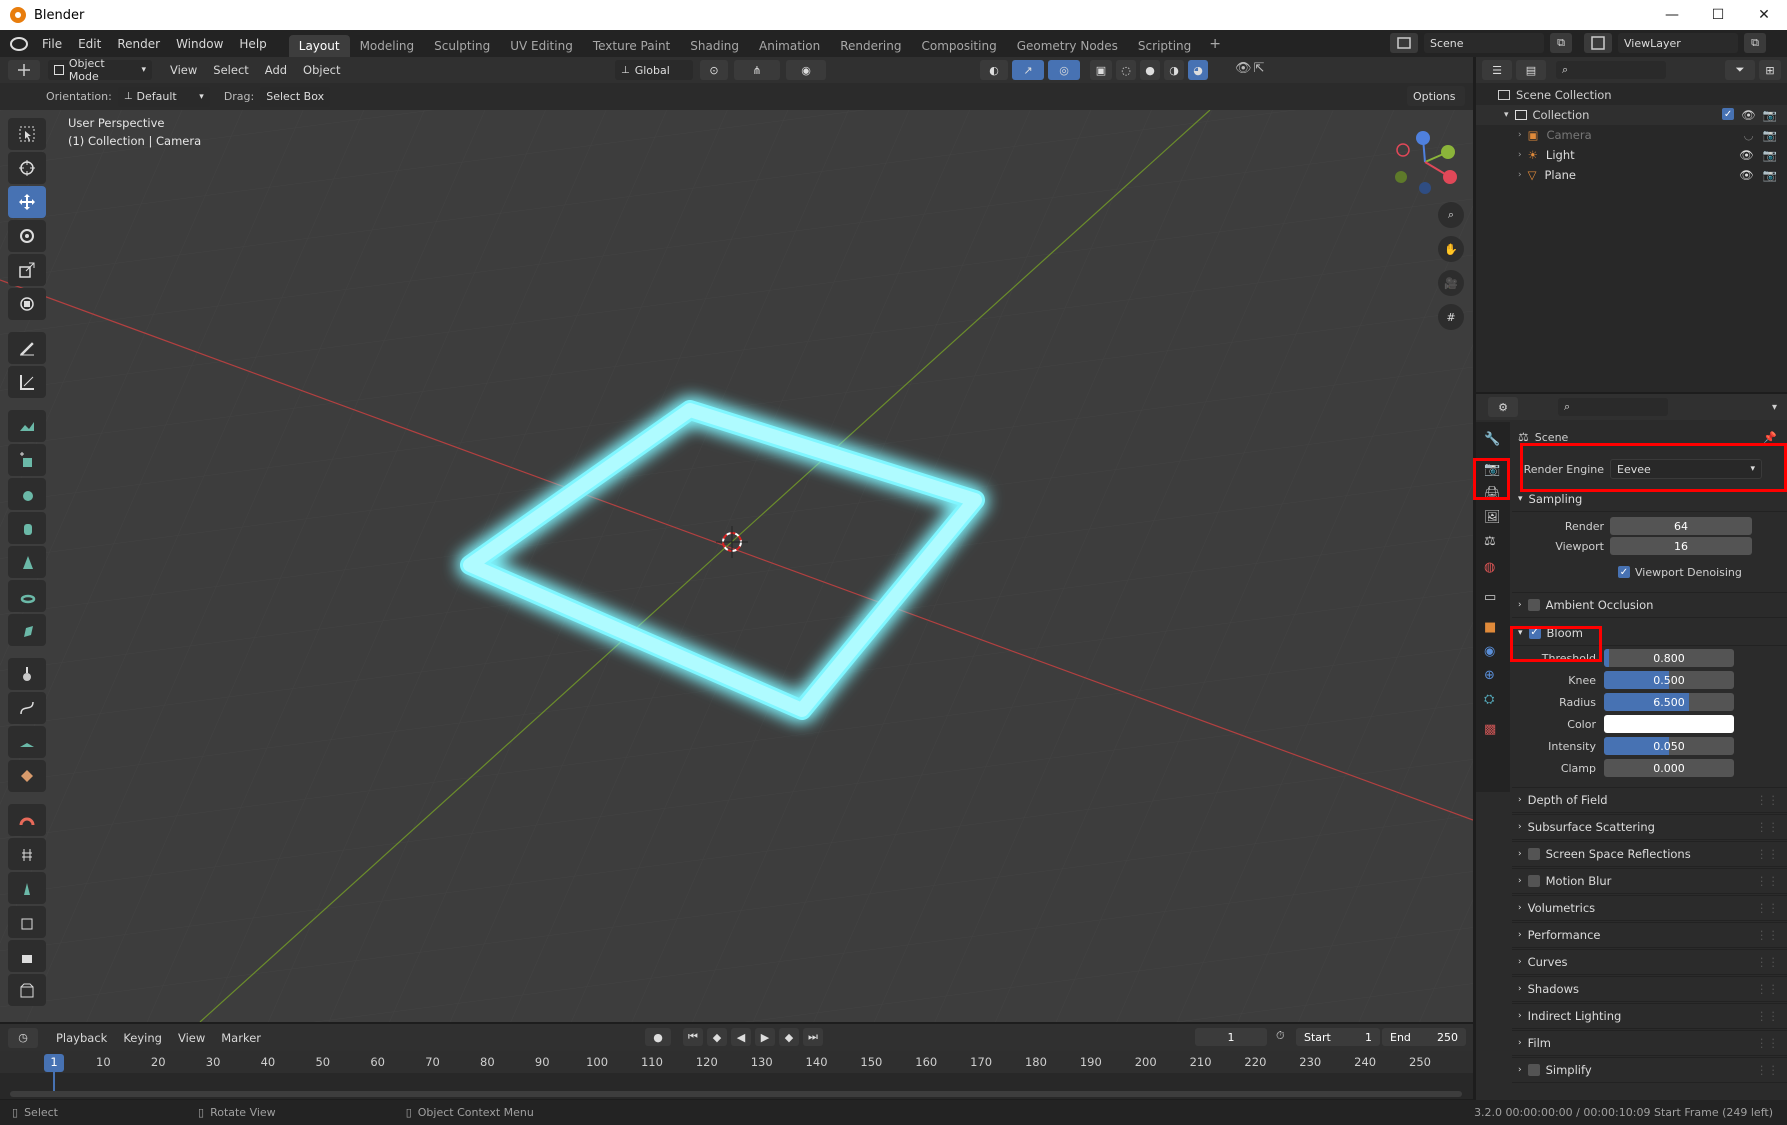 This screenshot has width=1787, height=1125. I want to click on arc-tool-icon, so click(27, 820).